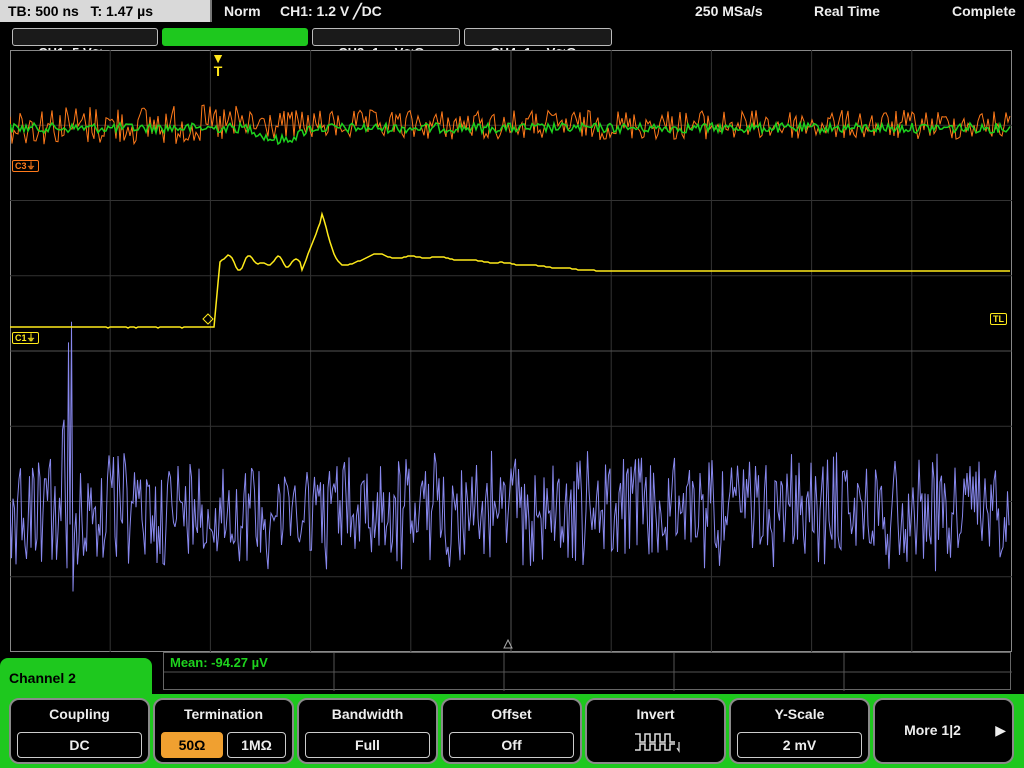  What do you see at coordinates (511, 714) in the screenshot?
I see `offset-title: Offset` at bounding box center [511, 714].